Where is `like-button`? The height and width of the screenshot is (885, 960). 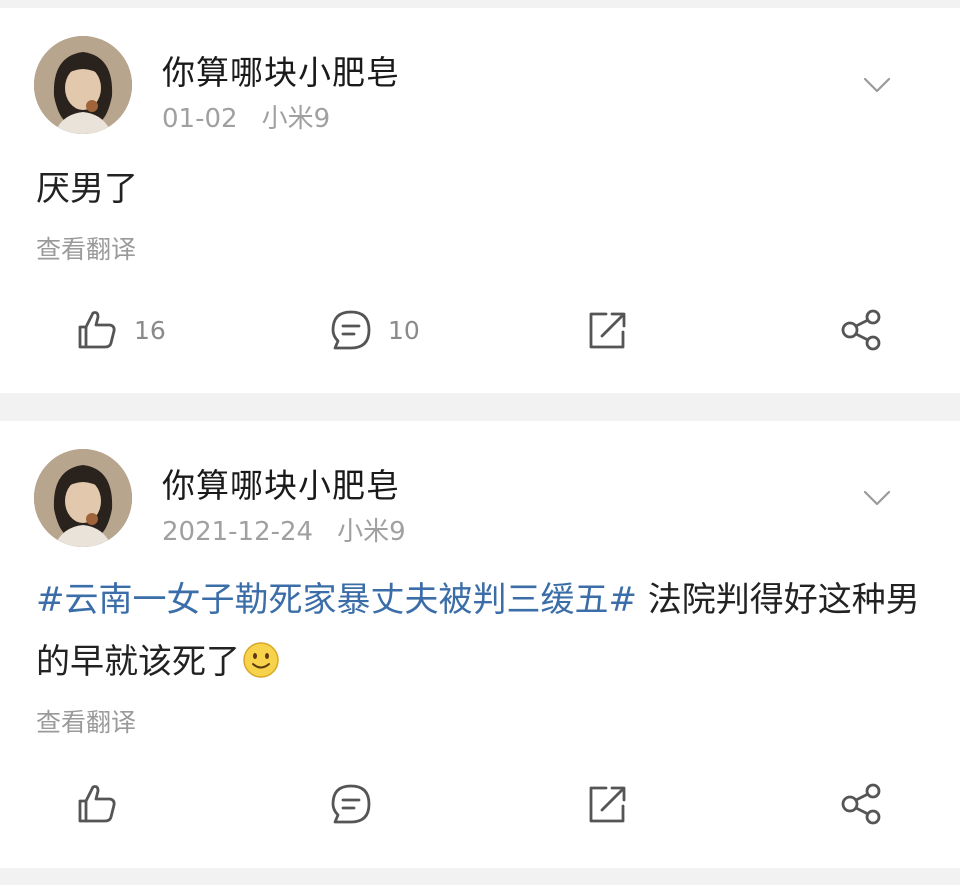
like-button is located at coordinates (97, 804).